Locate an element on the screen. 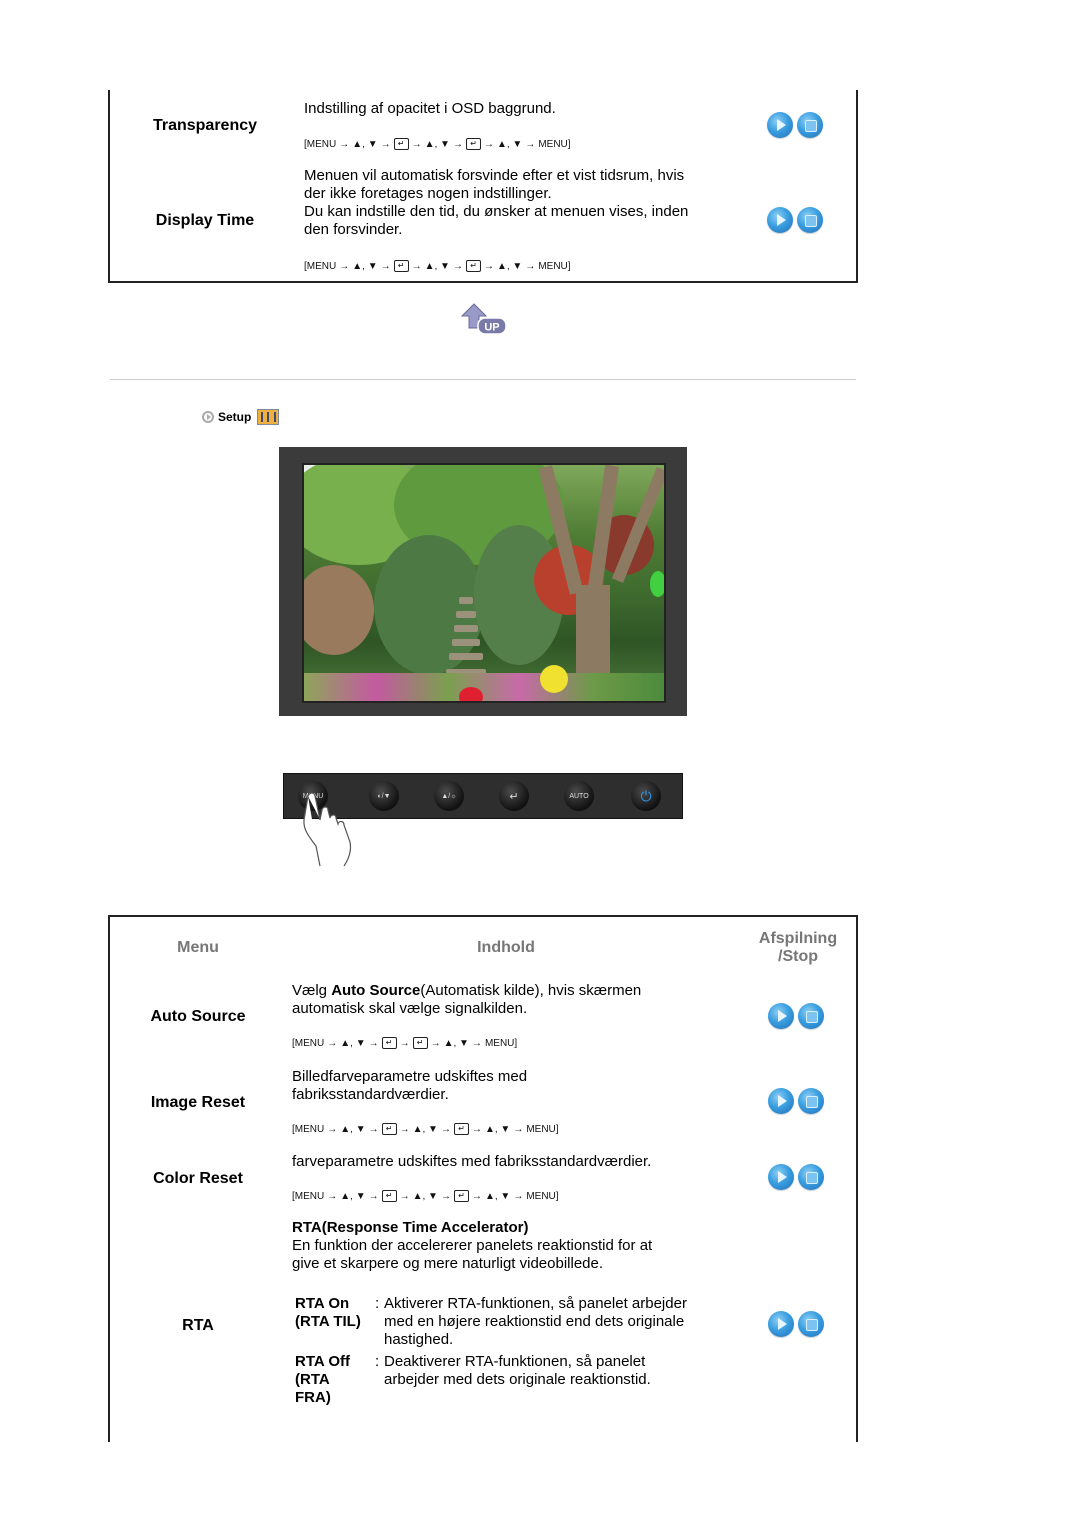  circle-arrow-icon is located at coordinates (208, 417).